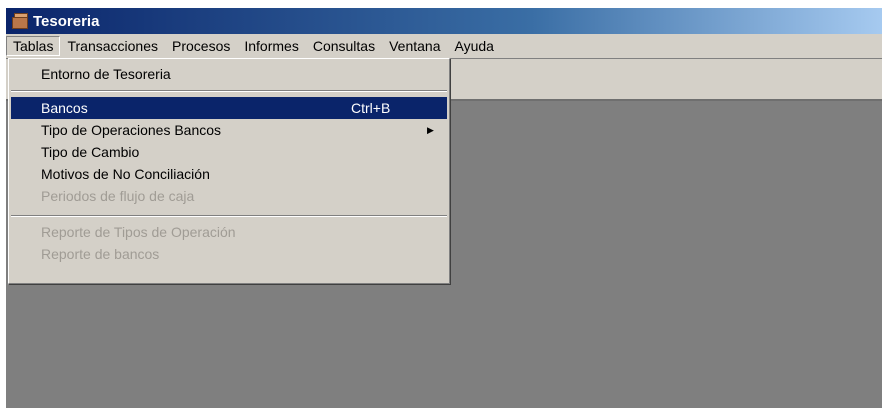 This screenshot has width=882, height=411. I want to click on menu-item-reporte-bancos: Reporte de bancos, so click(229, 254).